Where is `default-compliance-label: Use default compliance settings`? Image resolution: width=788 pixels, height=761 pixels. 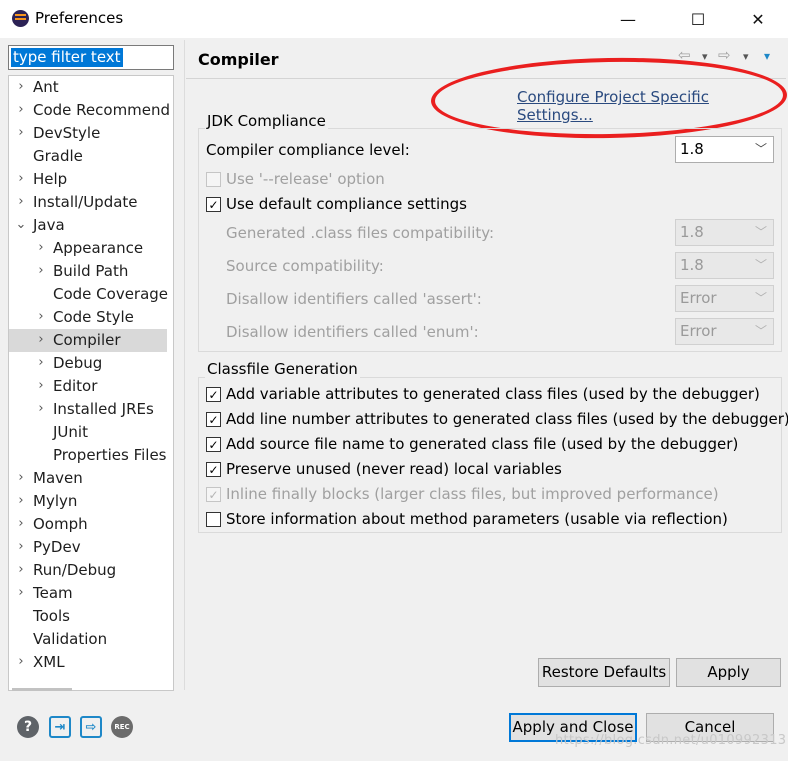
default-compliance-label: Use default compliance settings is located at coordinates (346, 204).